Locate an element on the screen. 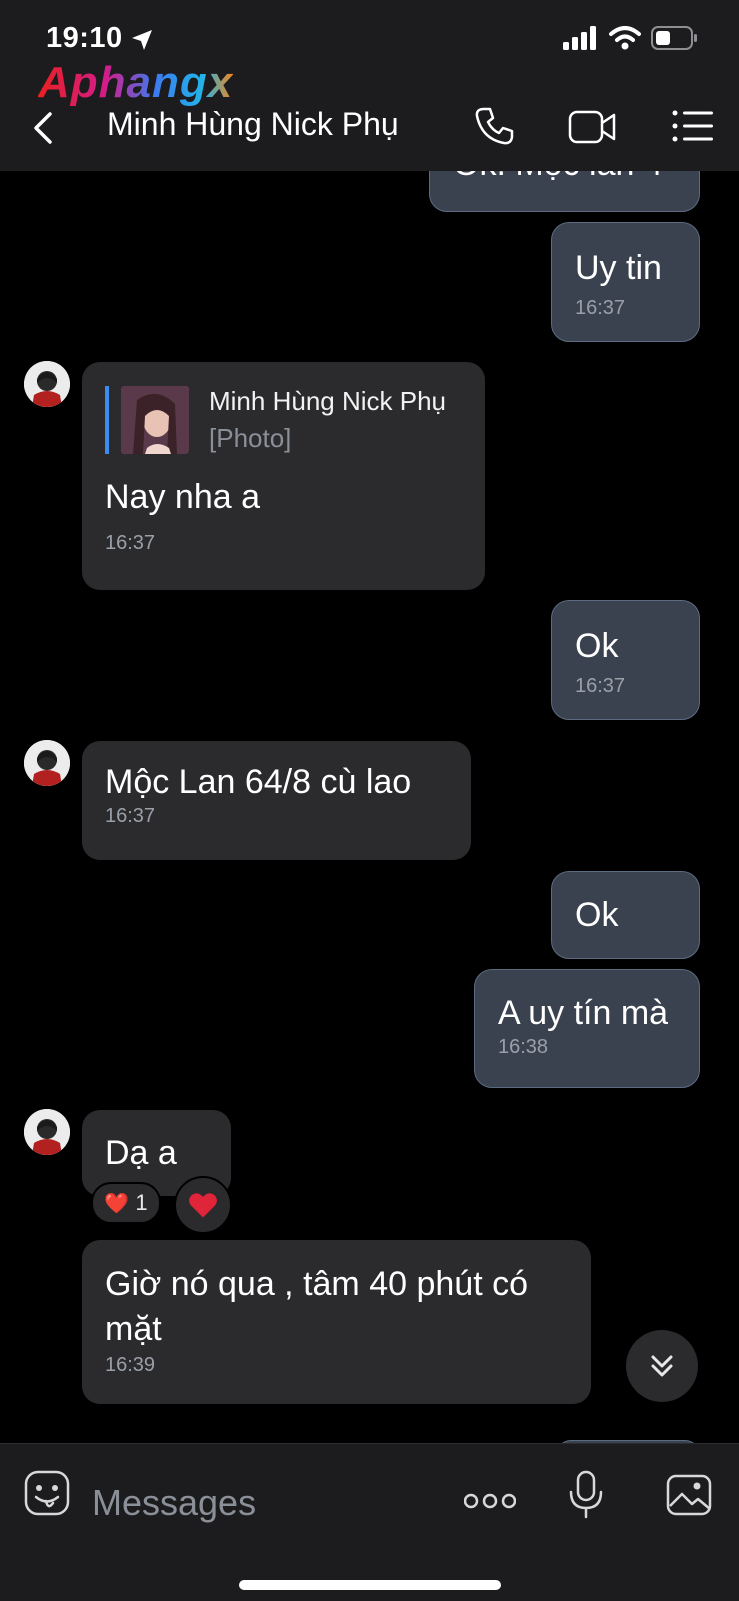 This screenshot has width=739, height=1601. reaction-count: 1 is located at coordinates (141, 1202).